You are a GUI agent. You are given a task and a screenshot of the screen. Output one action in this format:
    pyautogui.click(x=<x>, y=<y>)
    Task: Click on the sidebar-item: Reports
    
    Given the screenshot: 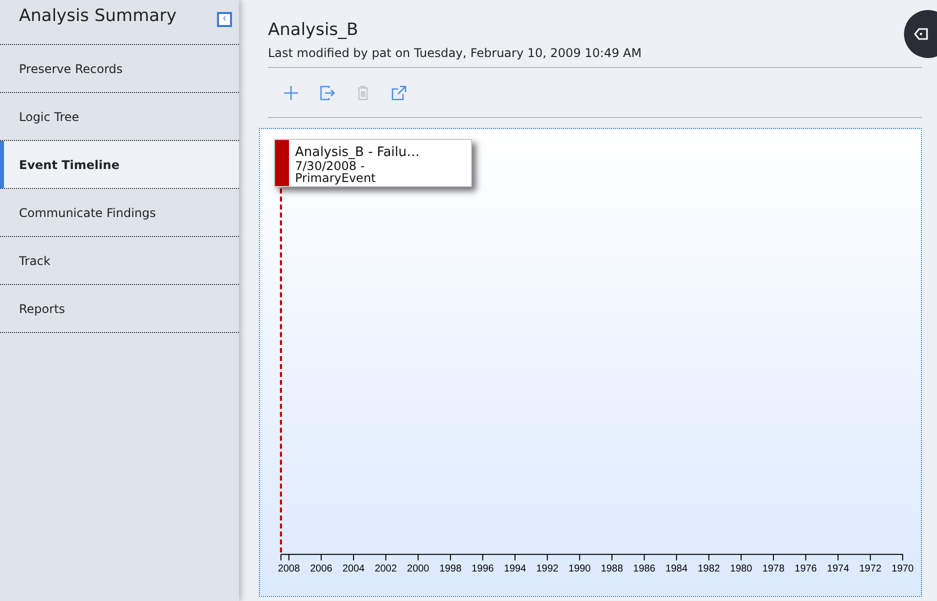 What is the action you would take?
    pyautogui.click(x=119, y=309)
    